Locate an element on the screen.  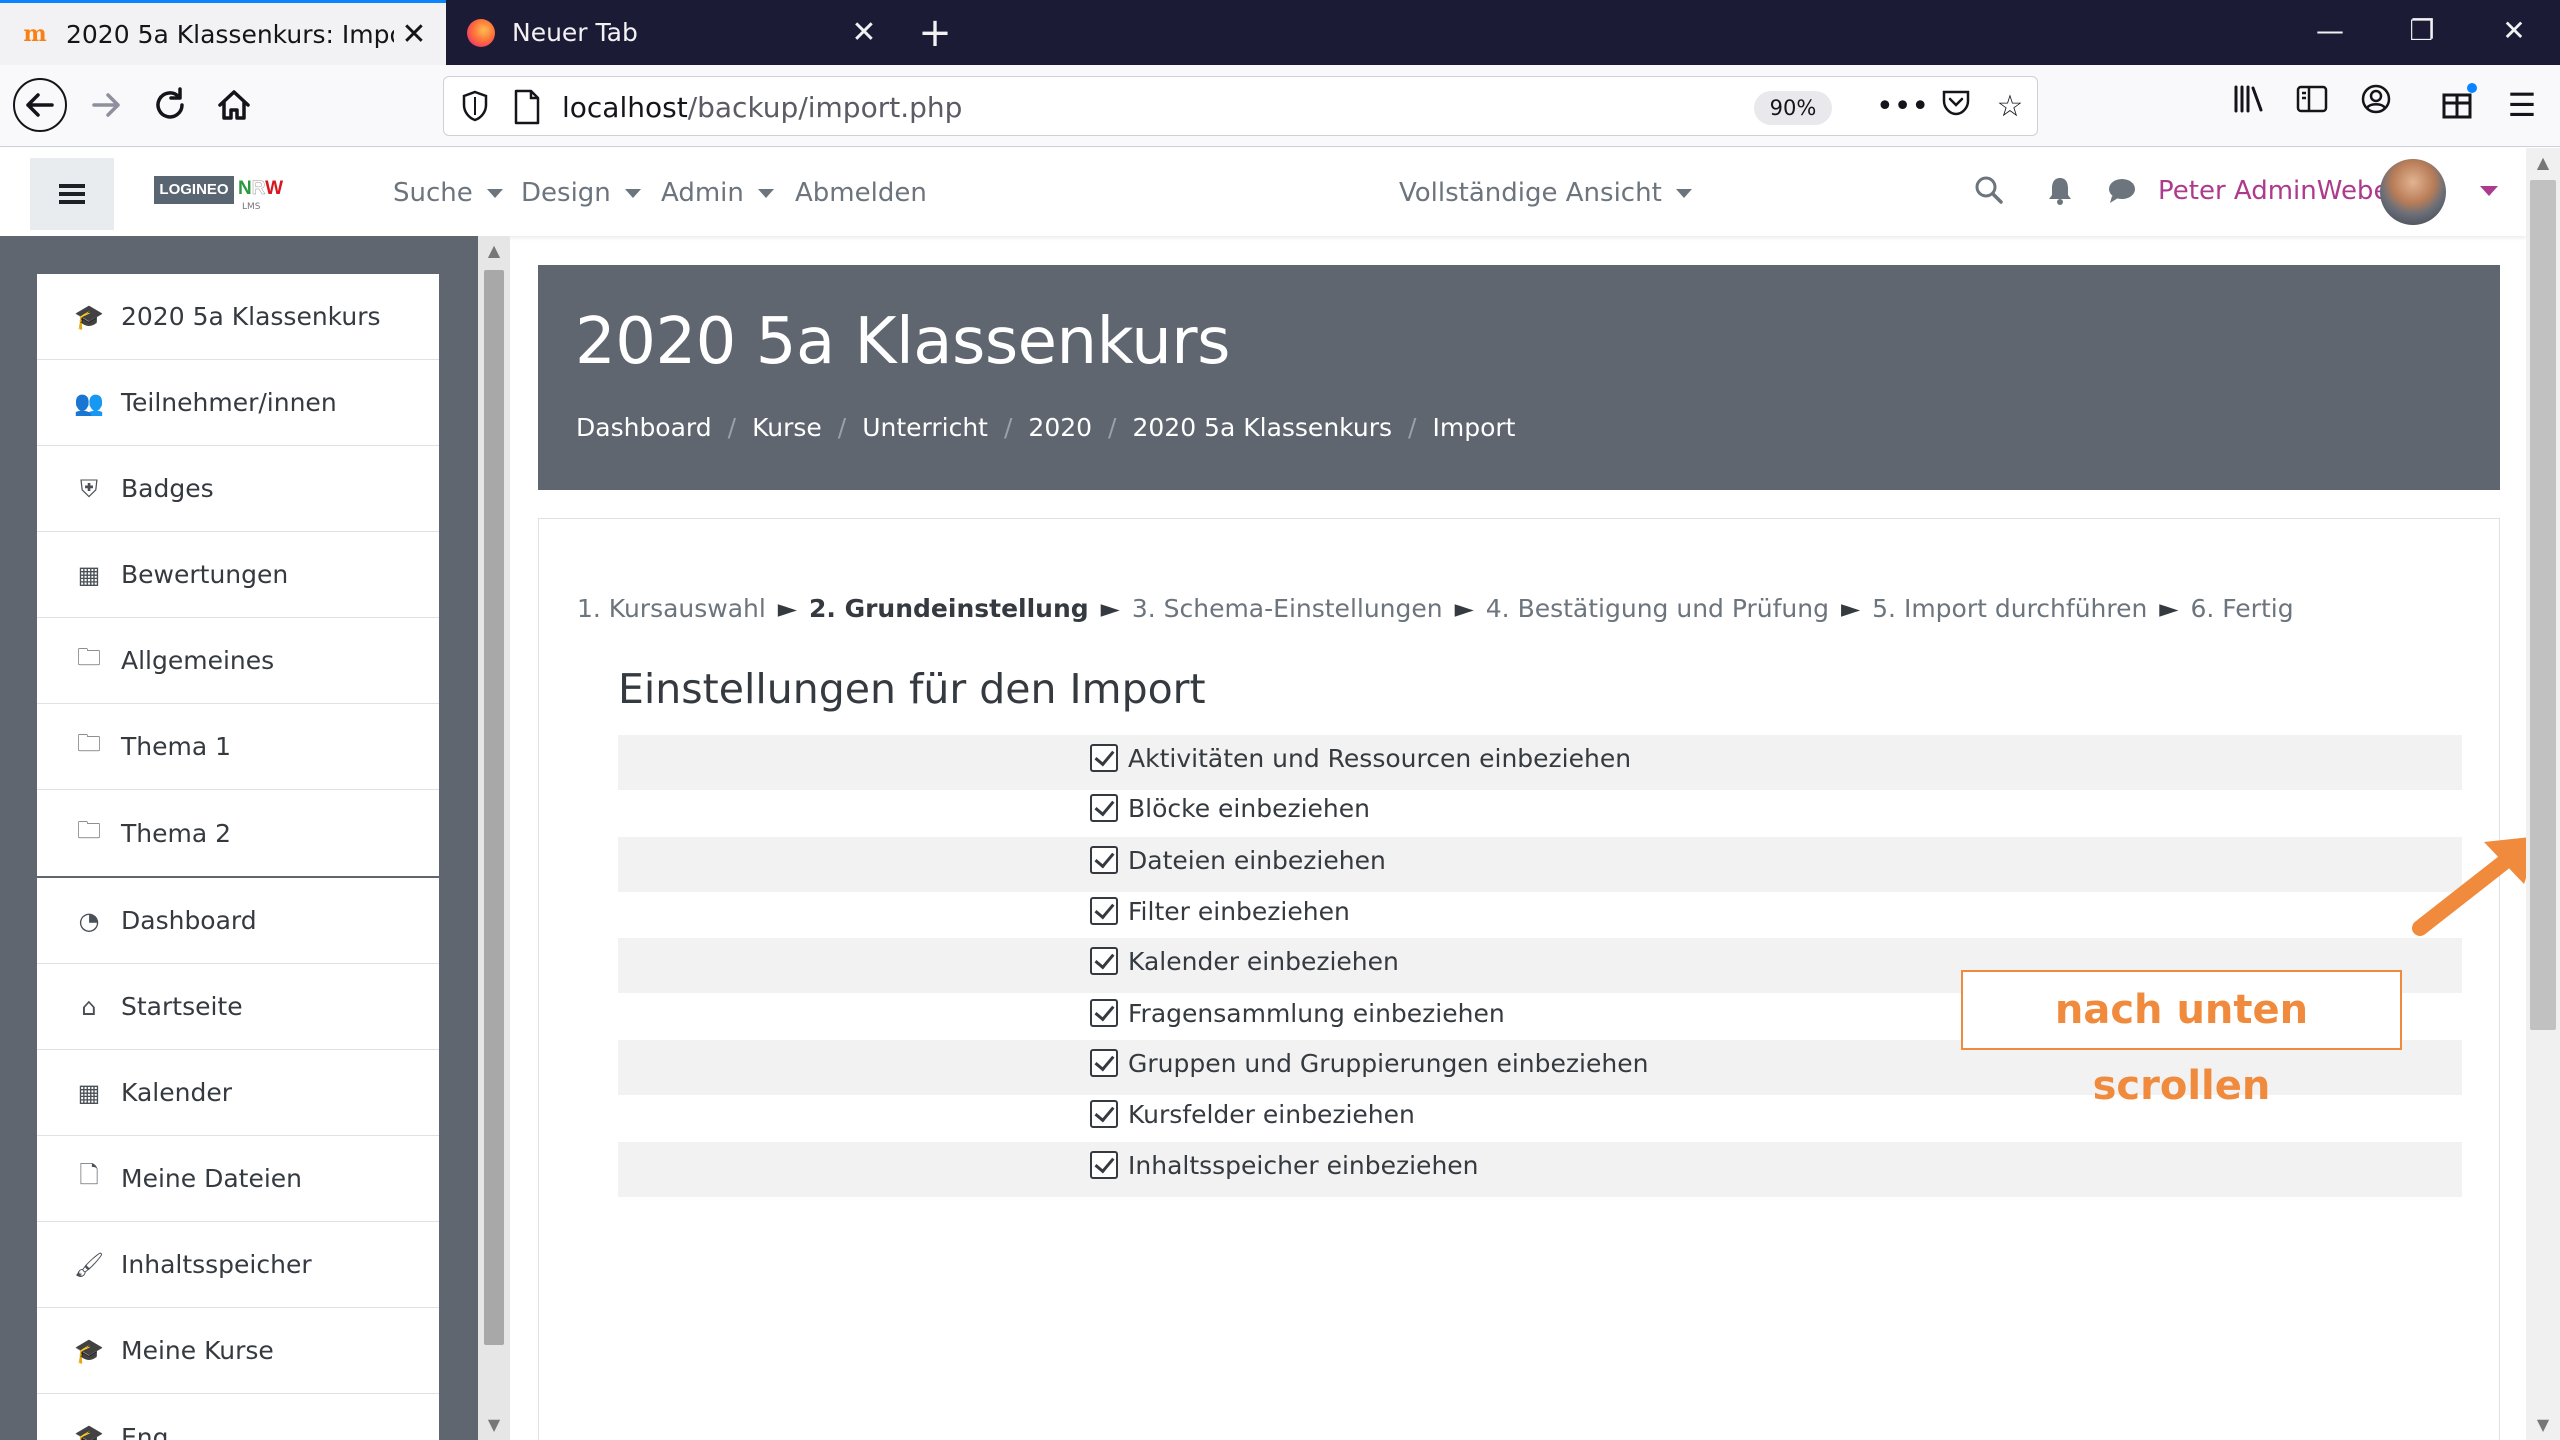
tracking-shield-icon is located at coordinates (475, 106).